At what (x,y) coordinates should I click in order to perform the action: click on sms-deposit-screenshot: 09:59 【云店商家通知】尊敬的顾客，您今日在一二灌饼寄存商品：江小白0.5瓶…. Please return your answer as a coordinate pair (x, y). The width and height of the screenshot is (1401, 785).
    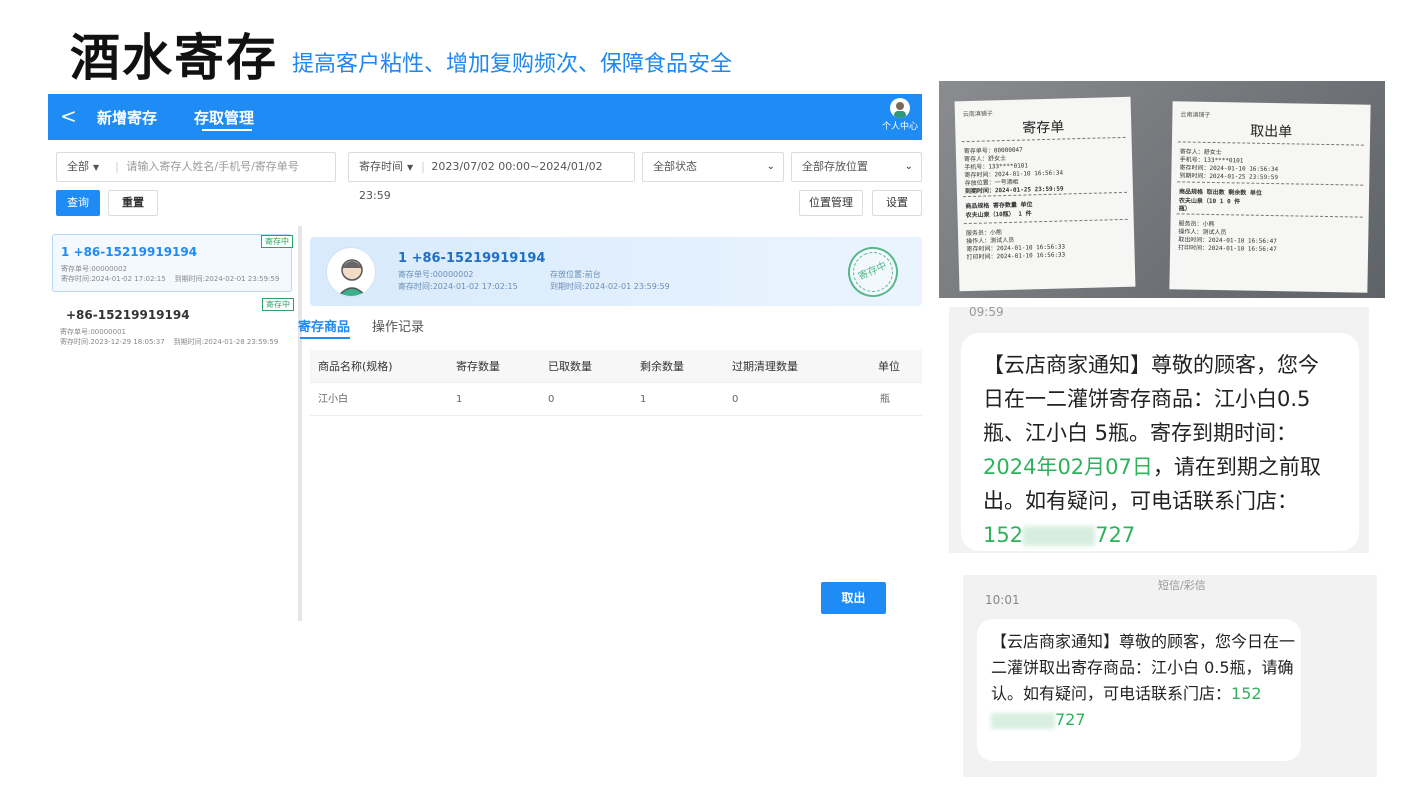
    Looking at the image, I should click on (1159, 430).